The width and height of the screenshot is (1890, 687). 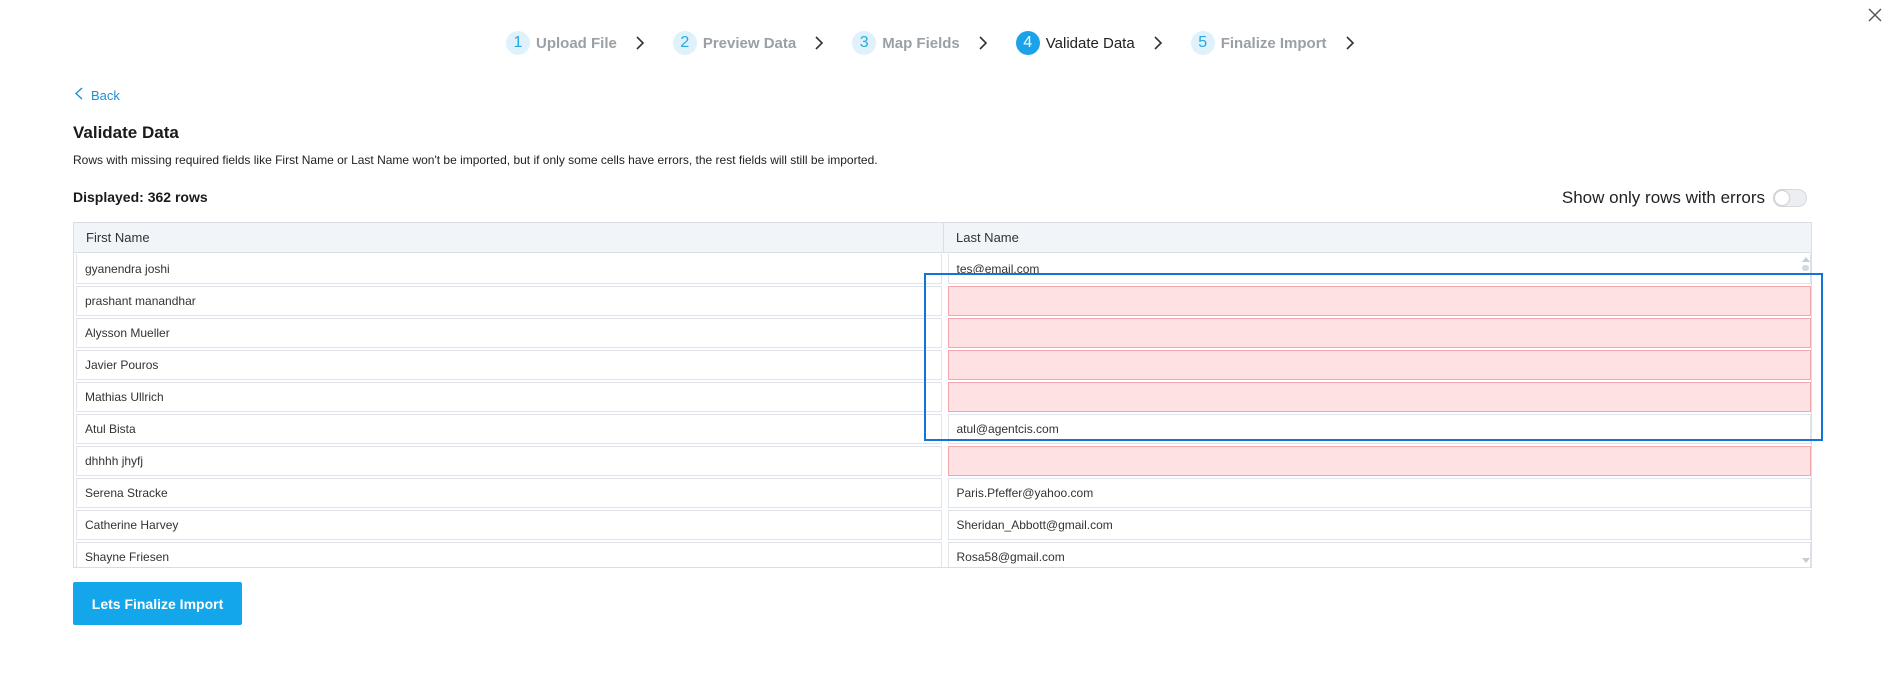 I want to click on table-row: prashant manandhar, so click(x=942, y=301).